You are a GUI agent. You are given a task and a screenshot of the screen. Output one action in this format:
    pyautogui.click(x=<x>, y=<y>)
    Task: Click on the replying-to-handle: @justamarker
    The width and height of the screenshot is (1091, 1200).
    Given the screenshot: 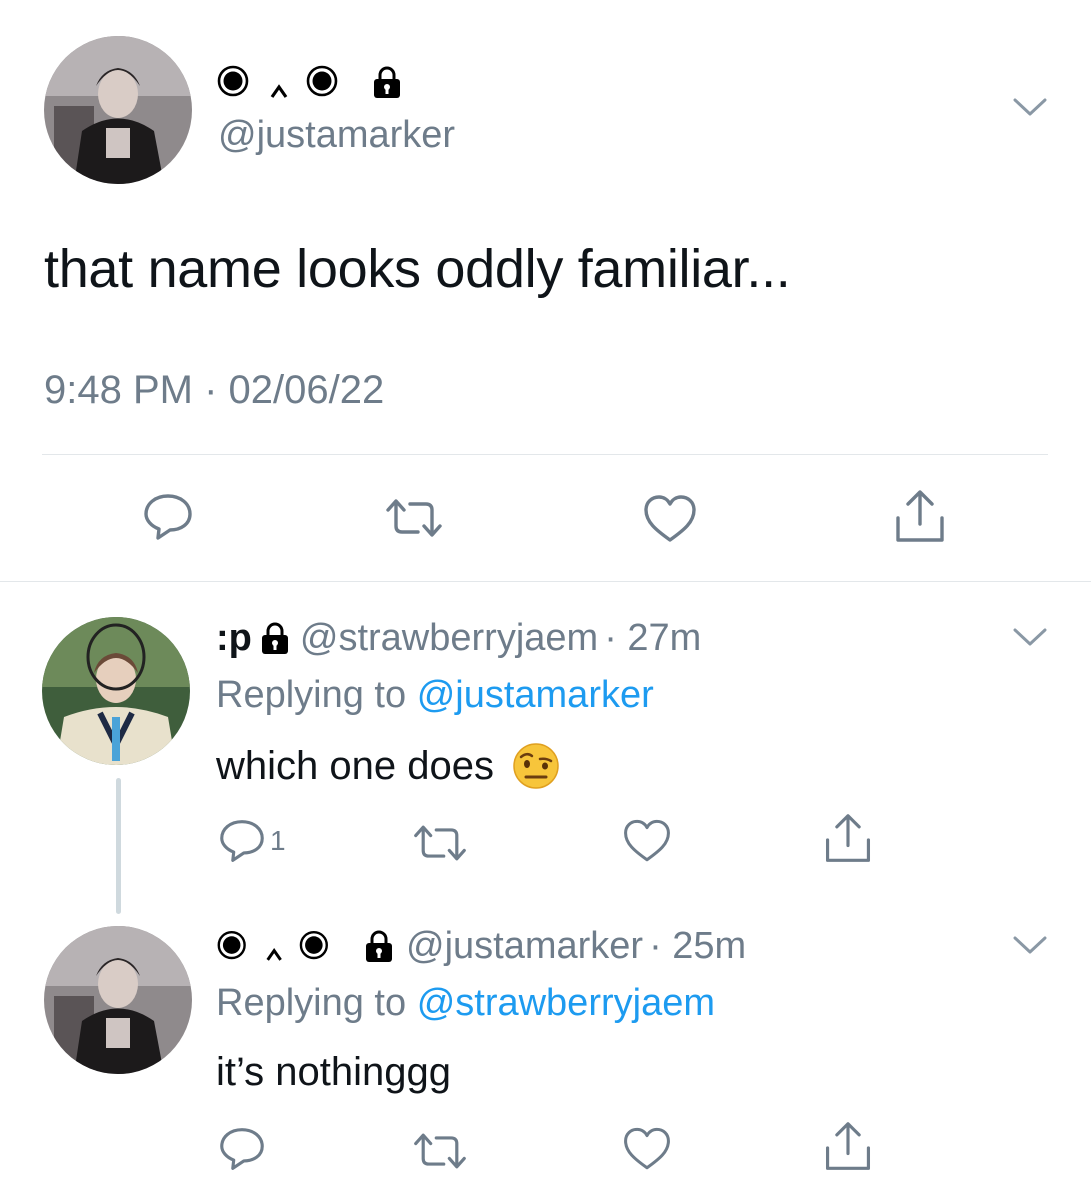 What is the action you would take?
    pyautogui.click(x=535, y=695)
    